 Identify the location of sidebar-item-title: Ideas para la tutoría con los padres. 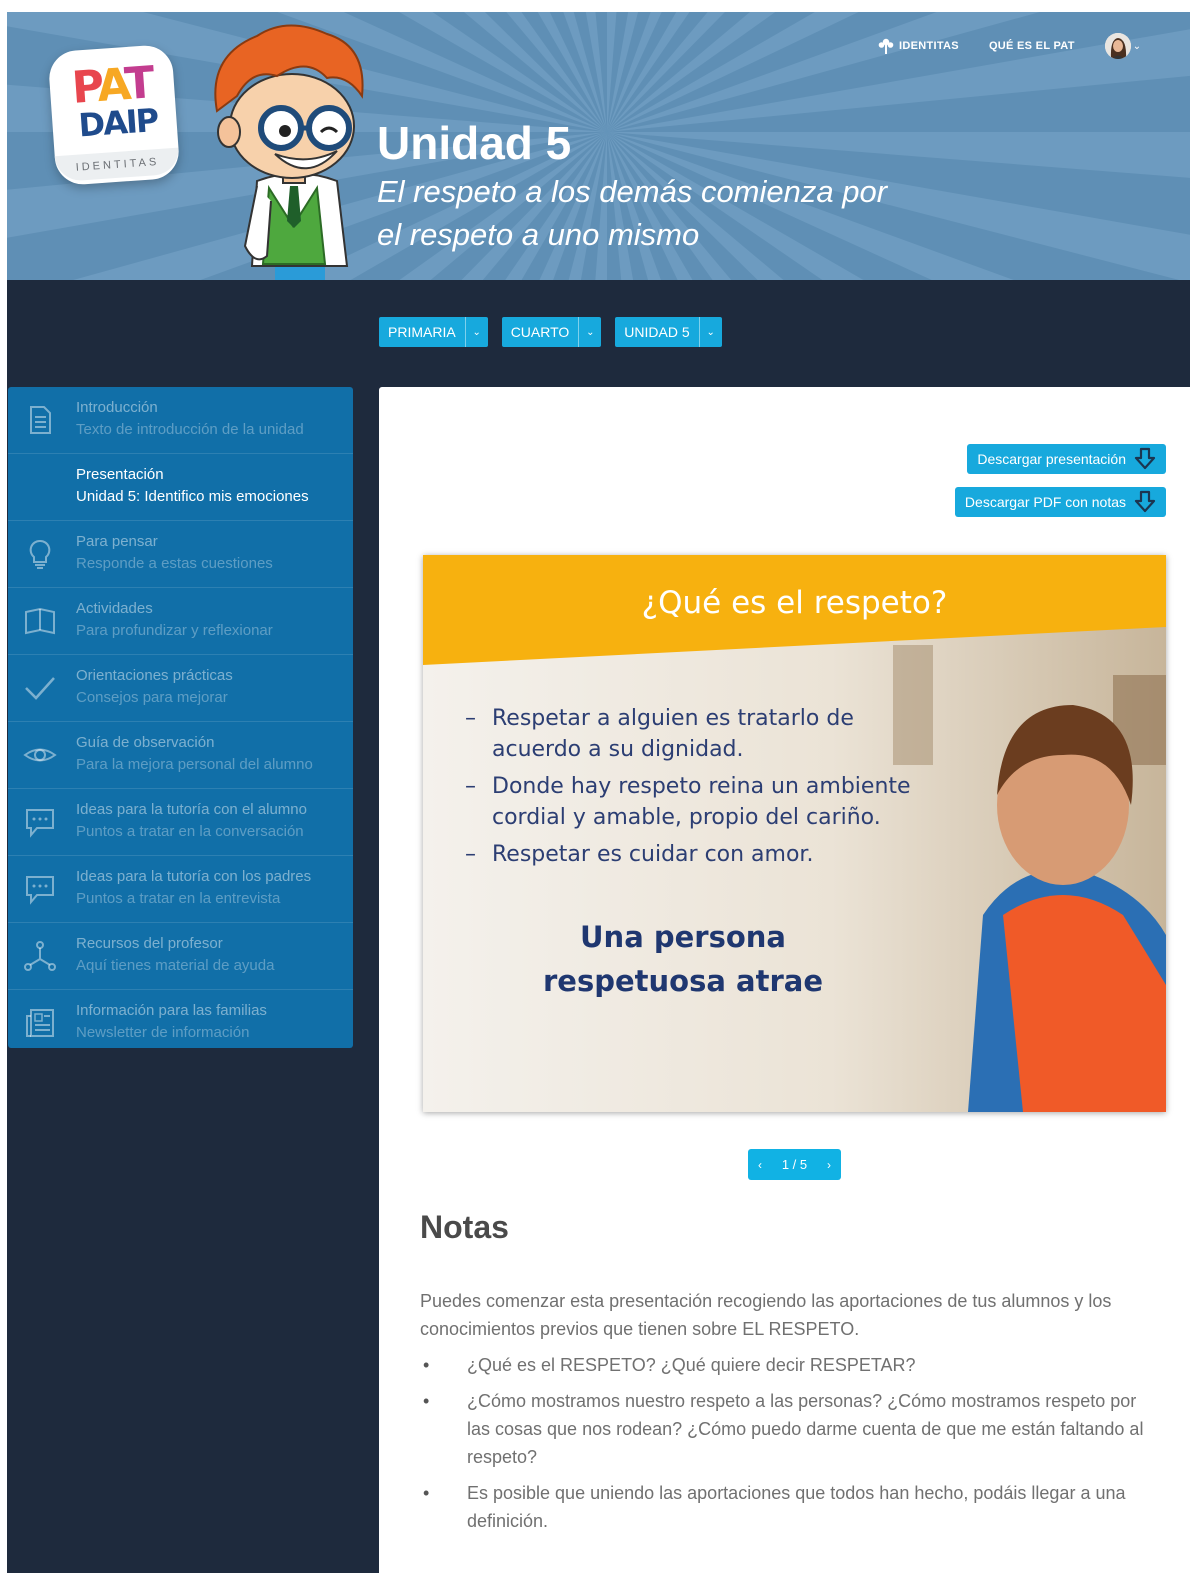
(194, 876).